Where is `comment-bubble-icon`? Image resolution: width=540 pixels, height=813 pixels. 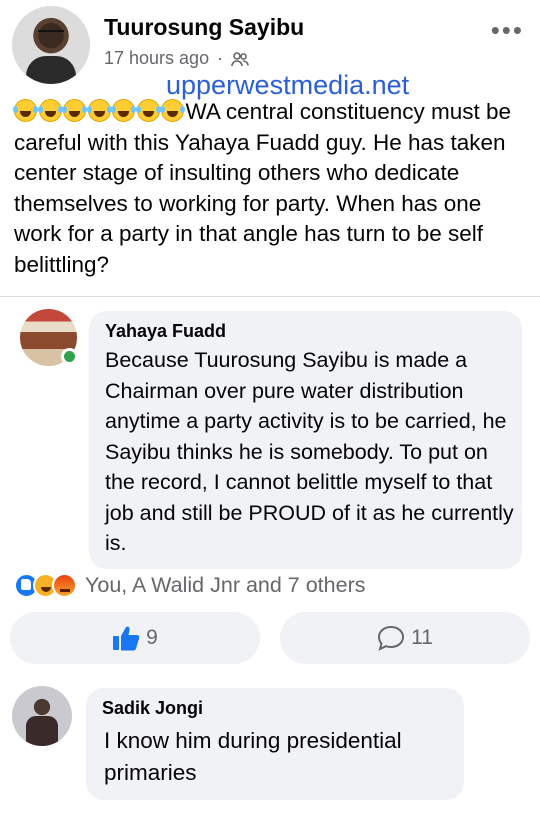 comment-bubble-icon is located at coordinates (391, 638).